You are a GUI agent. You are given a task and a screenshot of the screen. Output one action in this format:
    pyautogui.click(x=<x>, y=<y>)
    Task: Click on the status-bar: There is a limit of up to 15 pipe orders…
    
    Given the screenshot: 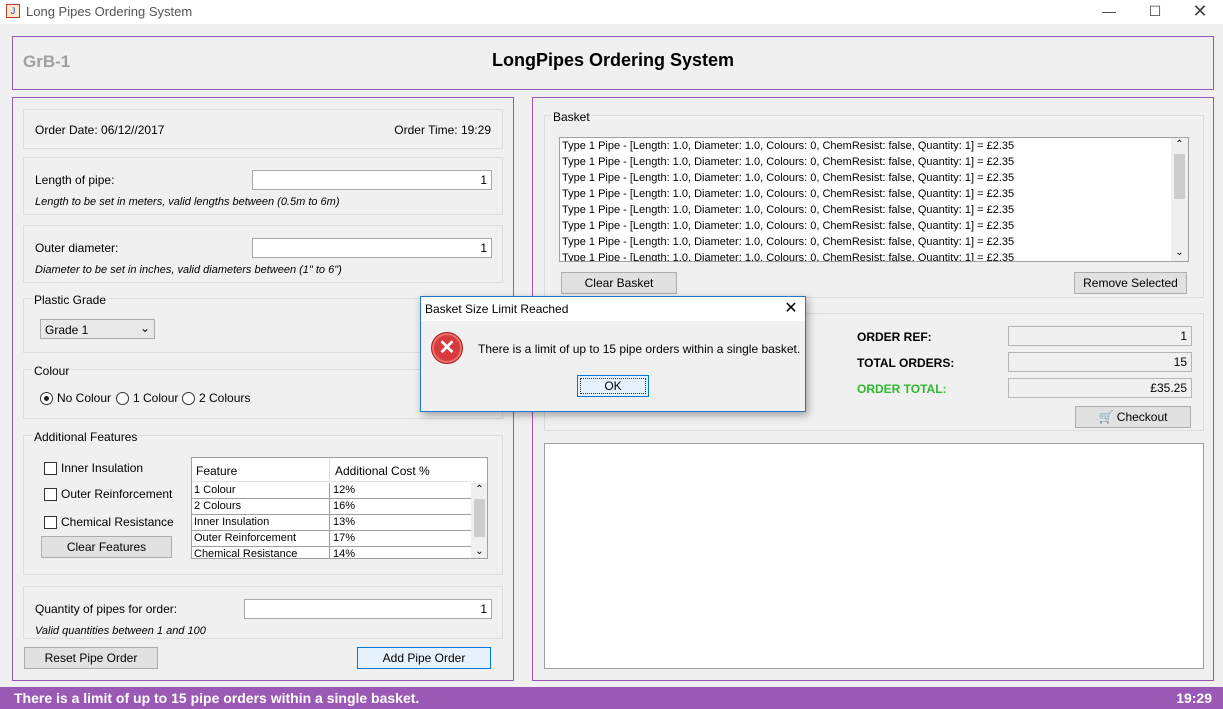 What is the action you would take?
    pyautogui.click(x=611, y=698)
    